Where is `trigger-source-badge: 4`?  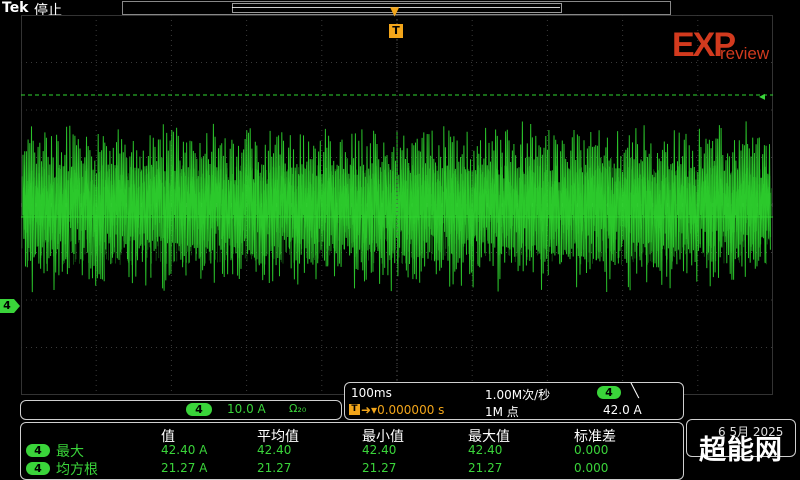
trigger-source-badge: 4 is located at coordinates (609, 392).